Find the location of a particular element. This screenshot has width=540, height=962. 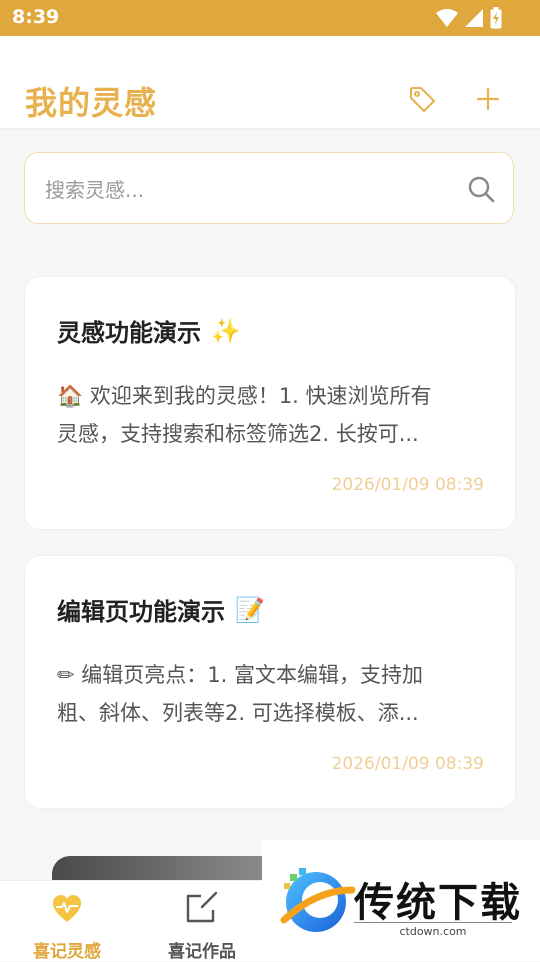

memo-icon: 📝 is located at coordinates (250, 609).